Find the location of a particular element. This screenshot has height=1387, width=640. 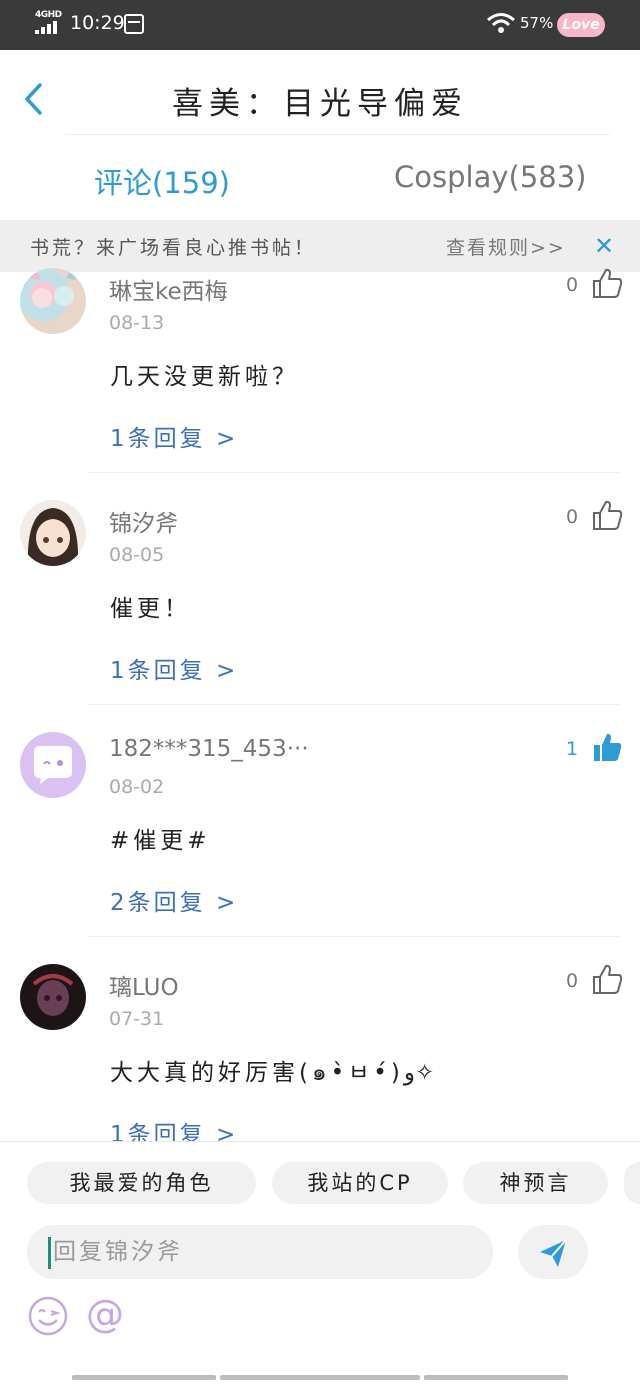

anime-girls-avatar-icon is located at coordinates (53, 288).